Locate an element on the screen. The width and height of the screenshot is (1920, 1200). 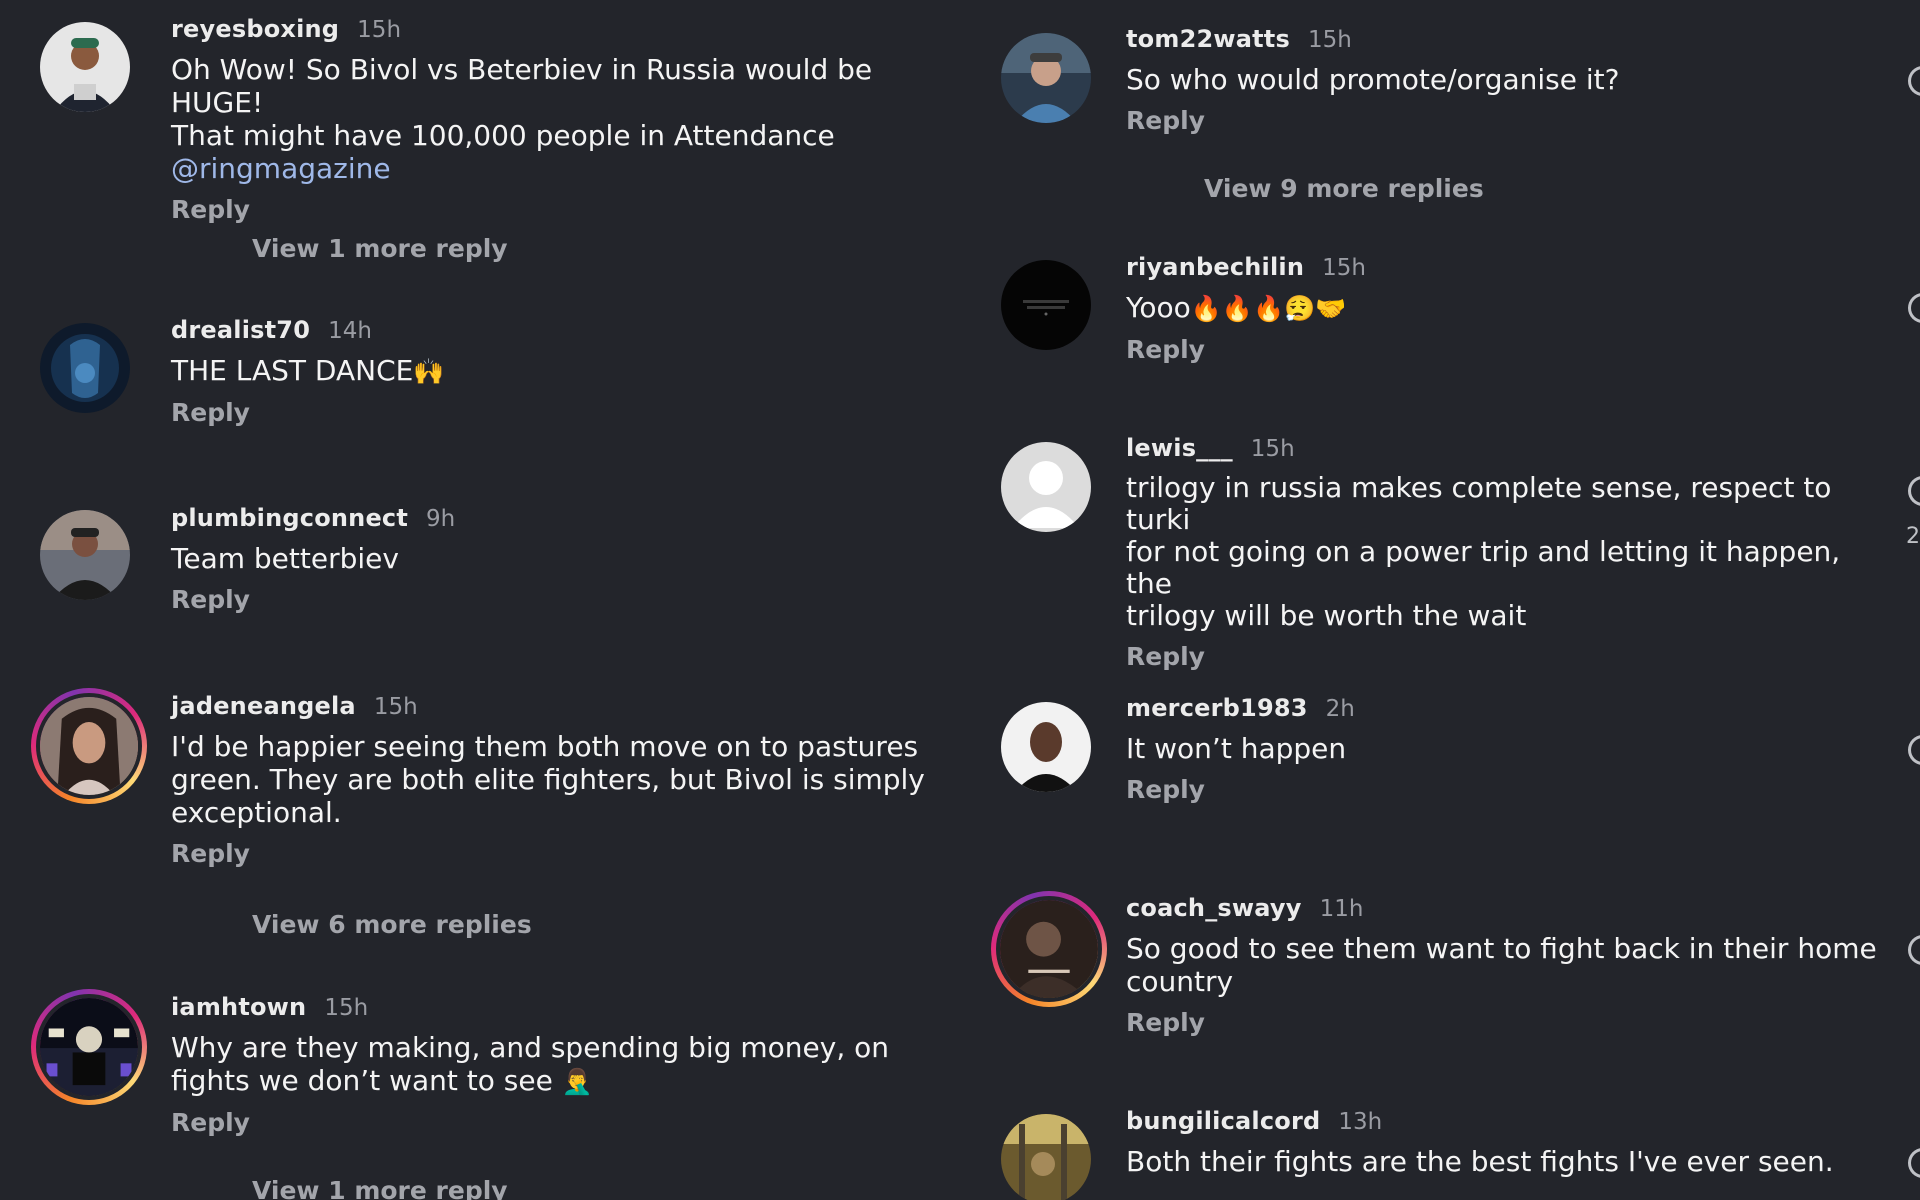
comment-username: riyanbechilin is located at coordinates (1215, 267).